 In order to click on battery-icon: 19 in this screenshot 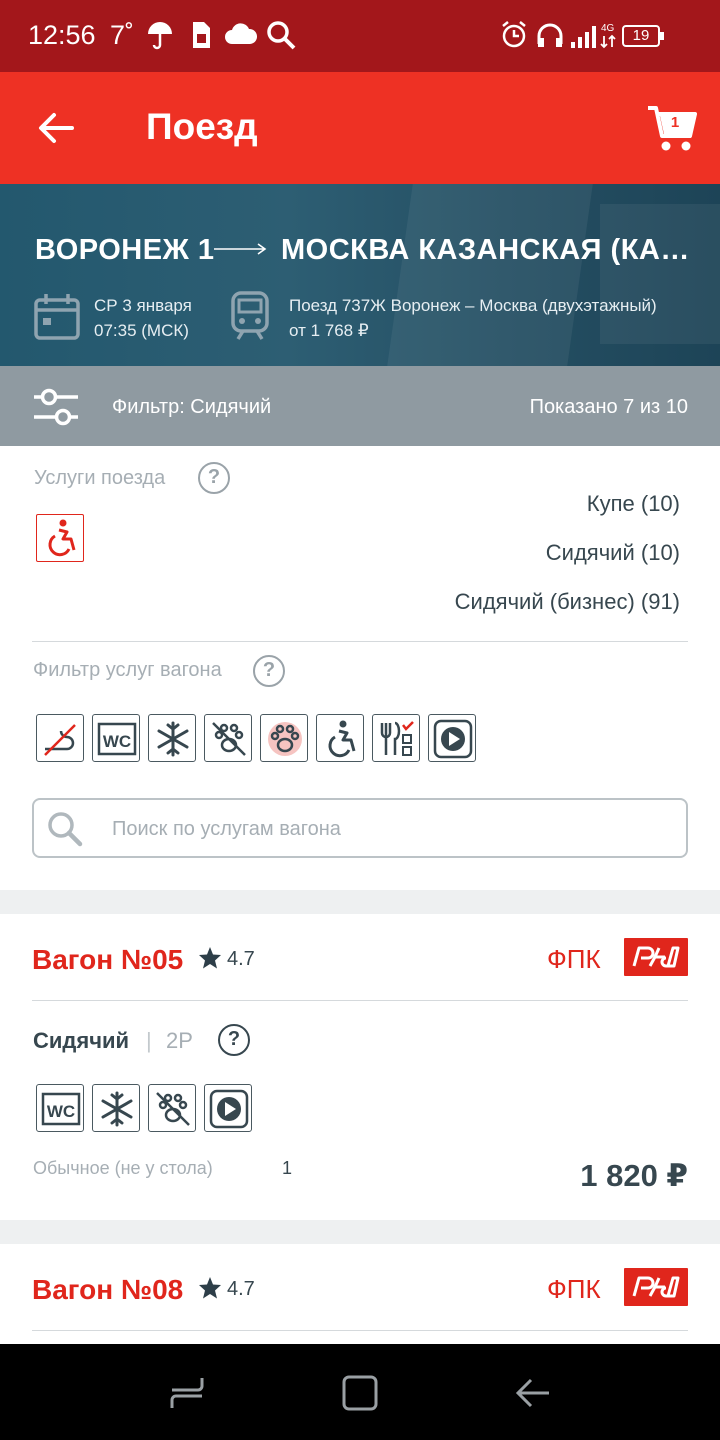, I will do `click(641, 36)`.